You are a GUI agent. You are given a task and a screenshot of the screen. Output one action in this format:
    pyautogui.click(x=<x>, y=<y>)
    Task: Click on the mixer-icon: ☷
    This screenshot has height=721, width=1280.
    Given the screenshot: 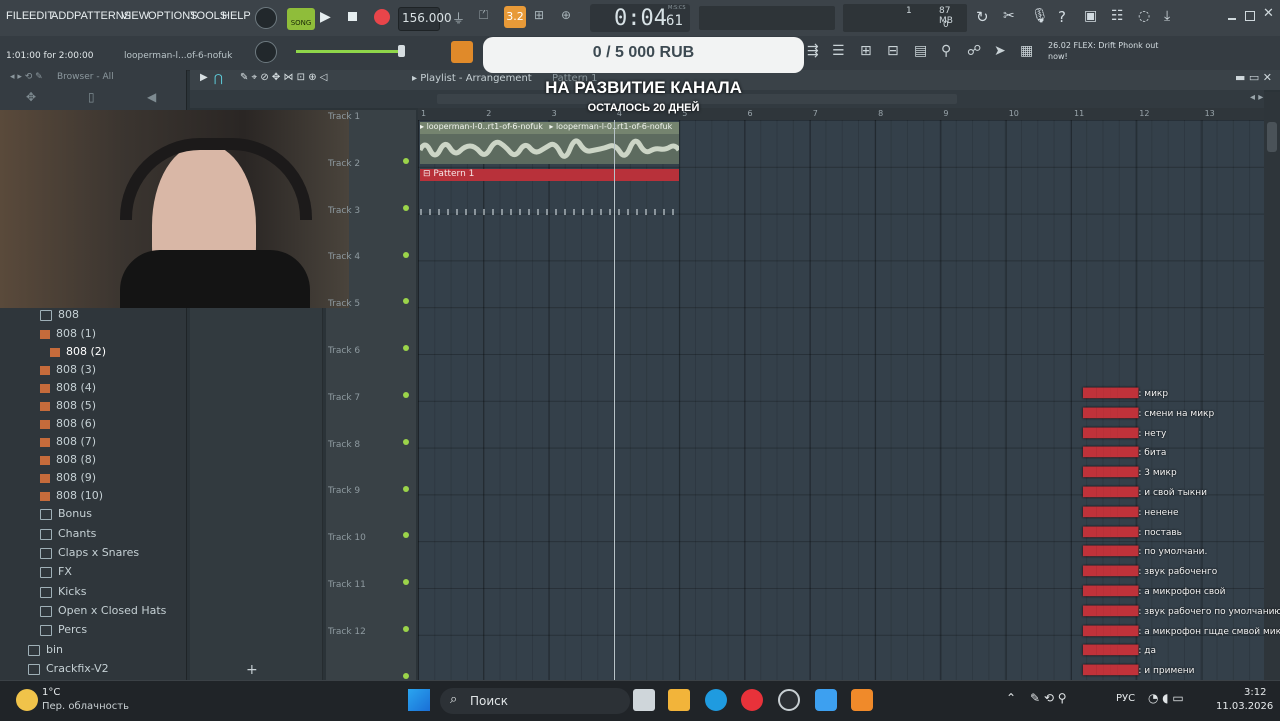 What is the action you would take?
    pyautogui.click(x=1117, y=16)
    